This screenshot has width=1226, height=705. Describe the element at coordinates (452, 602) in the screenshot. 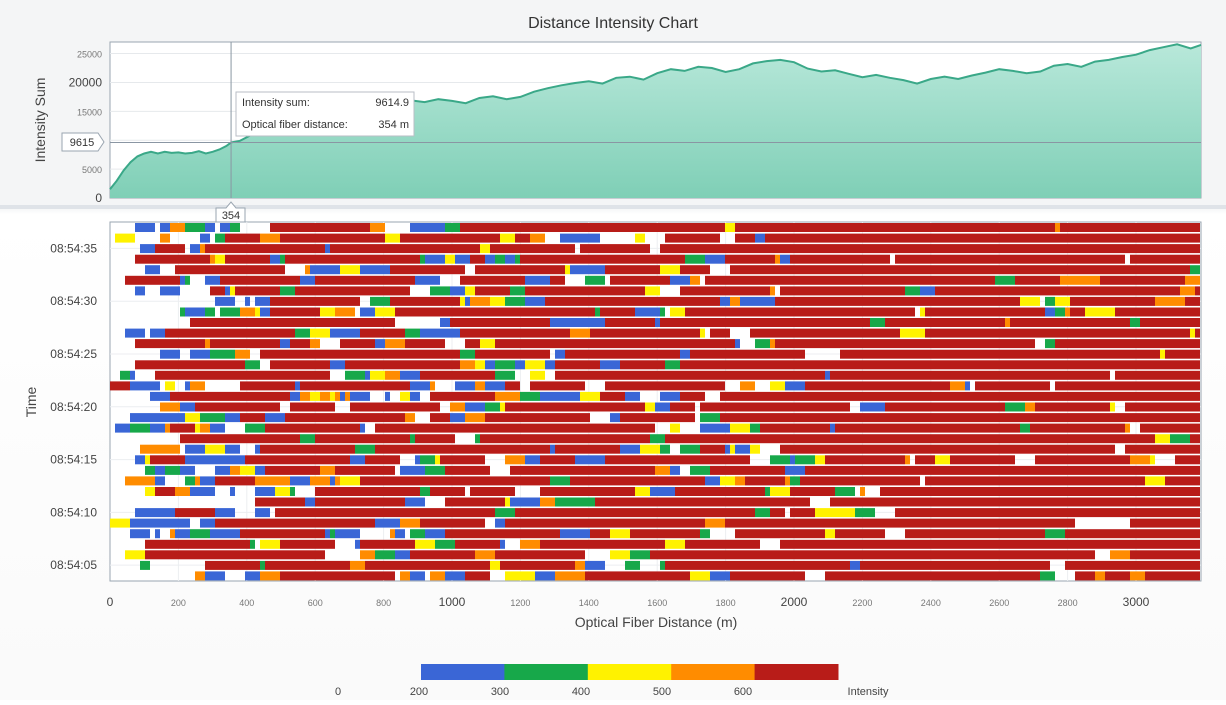

I see `heatmap-x-tick-label: 1000` at that location.